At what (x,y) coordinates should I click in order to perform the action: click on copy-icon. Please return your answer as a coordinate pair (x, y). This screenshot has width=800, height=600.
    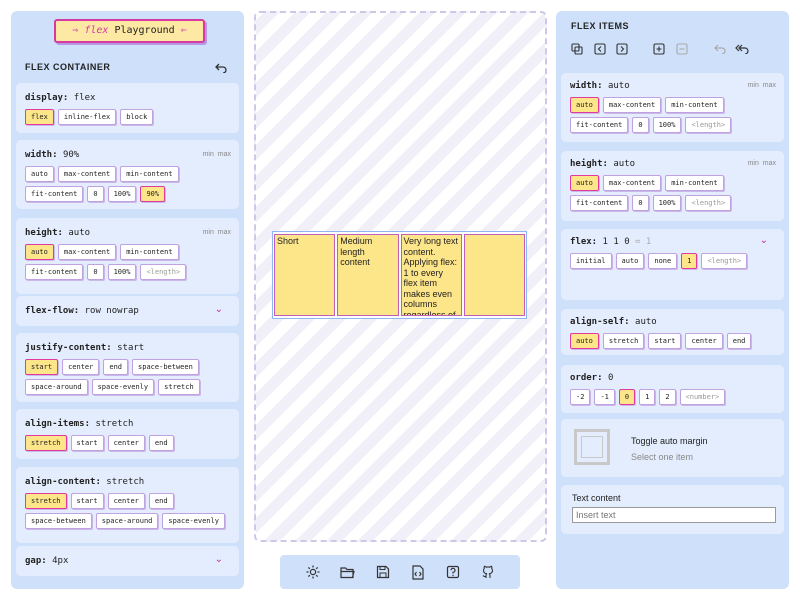
    Looking at the image, I should click on (577, 49).